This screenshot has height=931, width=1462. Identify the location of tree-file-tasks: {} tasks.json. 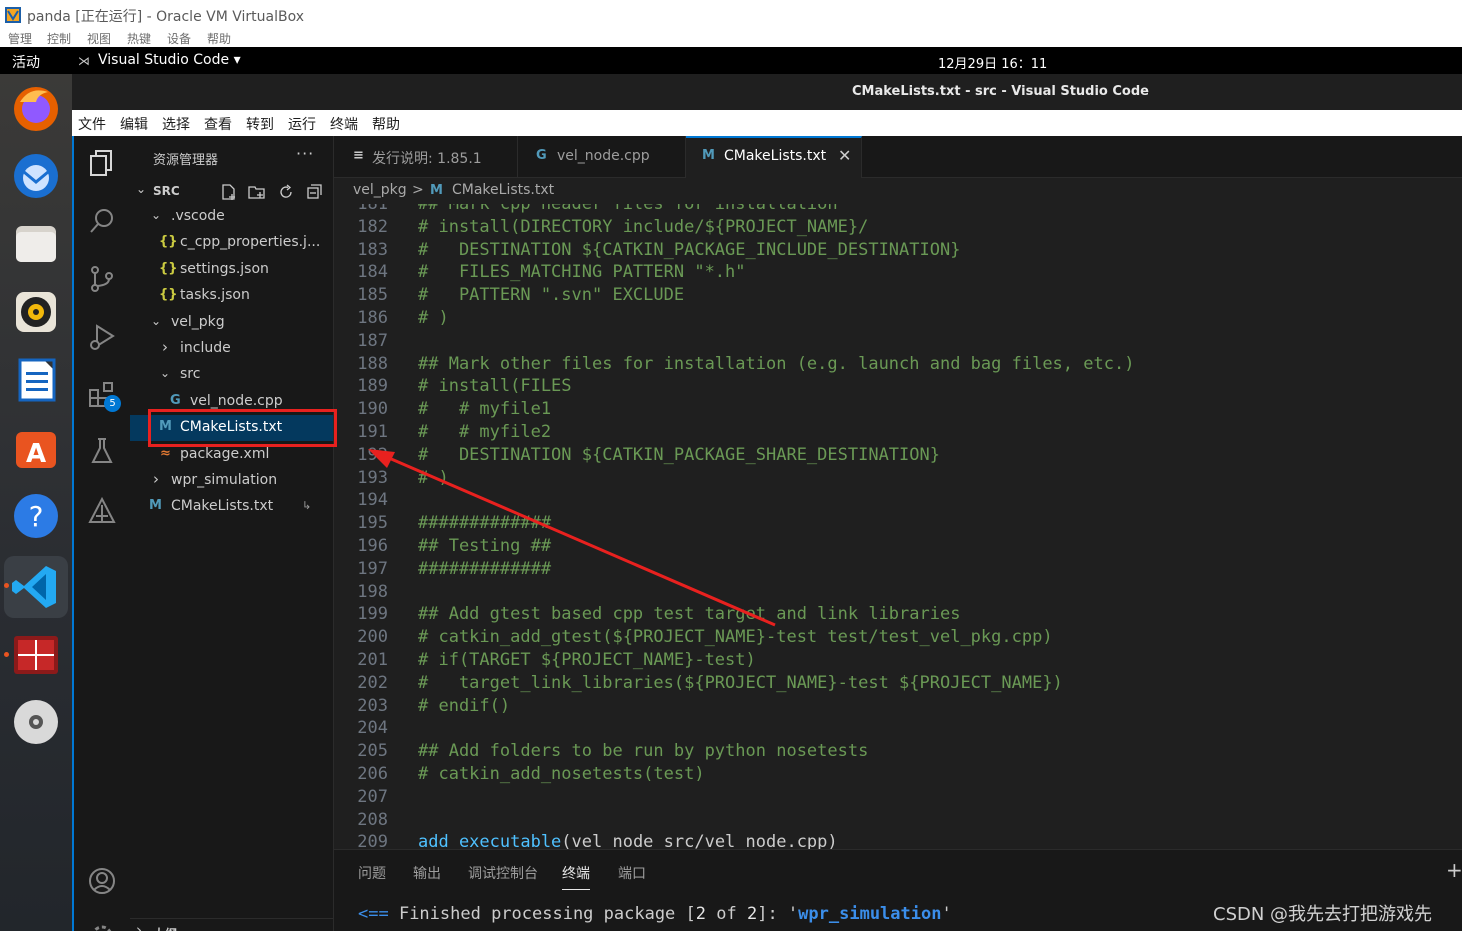
(231, 296).